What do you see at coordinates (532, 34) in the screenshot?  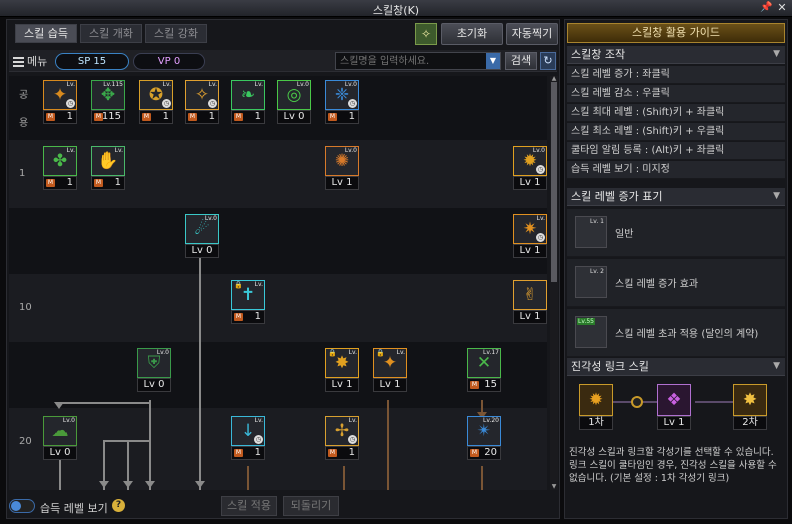 I see `auto-assign-button: 자동찍기` at bounding box center [532, 34].